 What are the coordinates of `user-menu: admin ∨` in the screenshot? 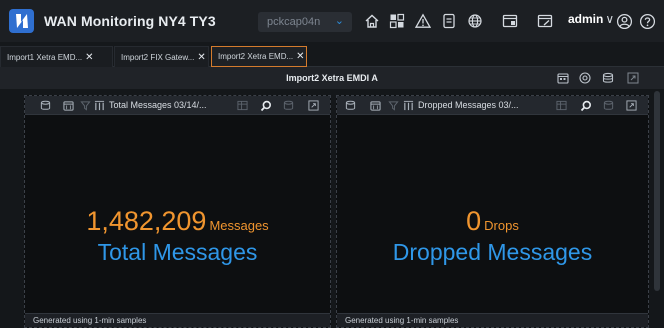 It's located at (591, 19).